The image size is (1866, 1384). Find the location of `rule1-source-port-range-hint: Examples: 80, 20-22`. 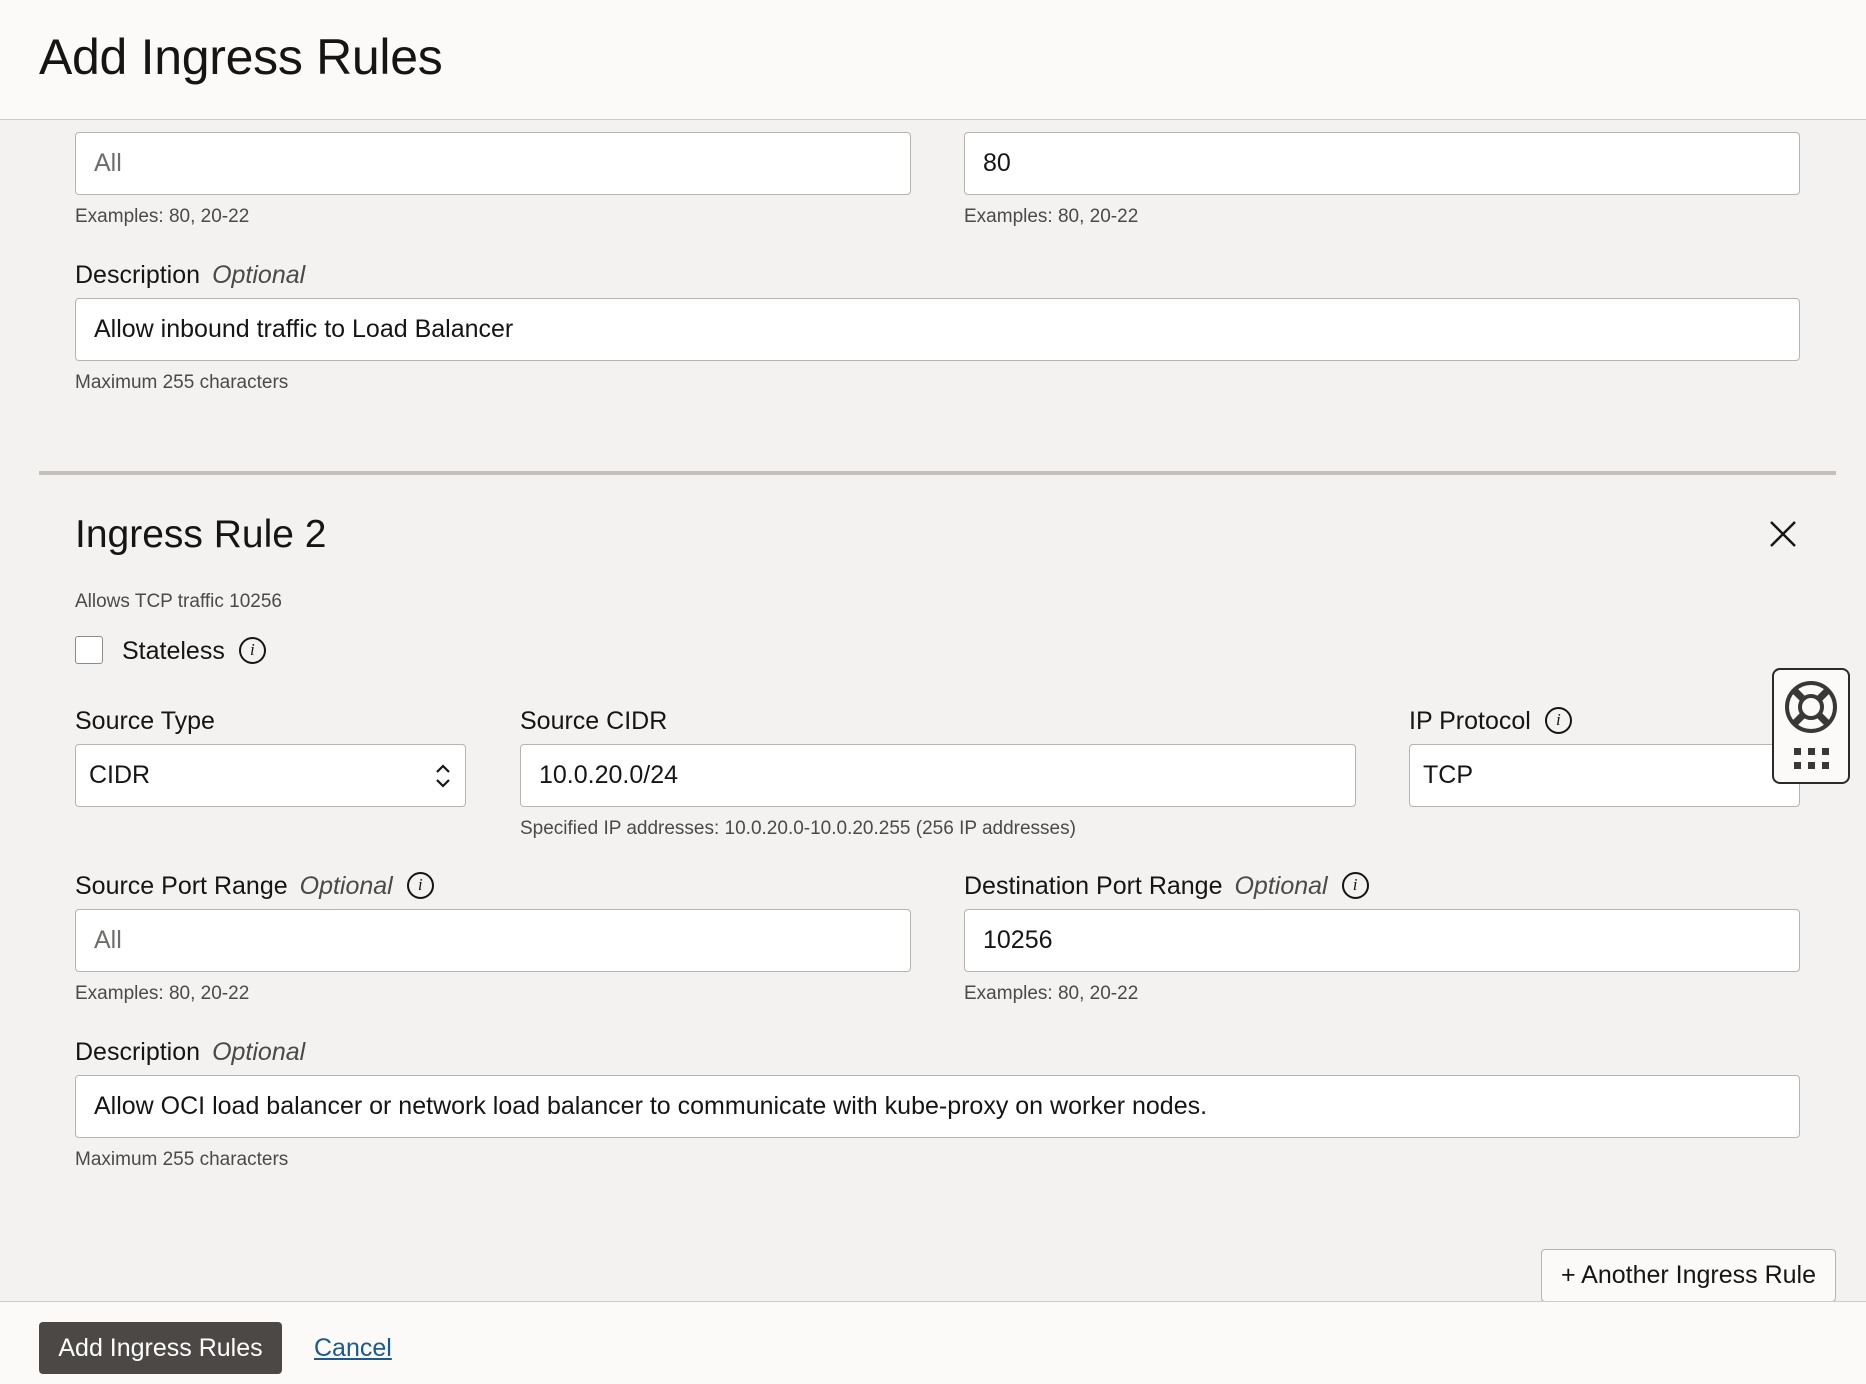

rule1-source-port-range-hint: Examples: 80, 20-22 is located at coordinates (162, 216).